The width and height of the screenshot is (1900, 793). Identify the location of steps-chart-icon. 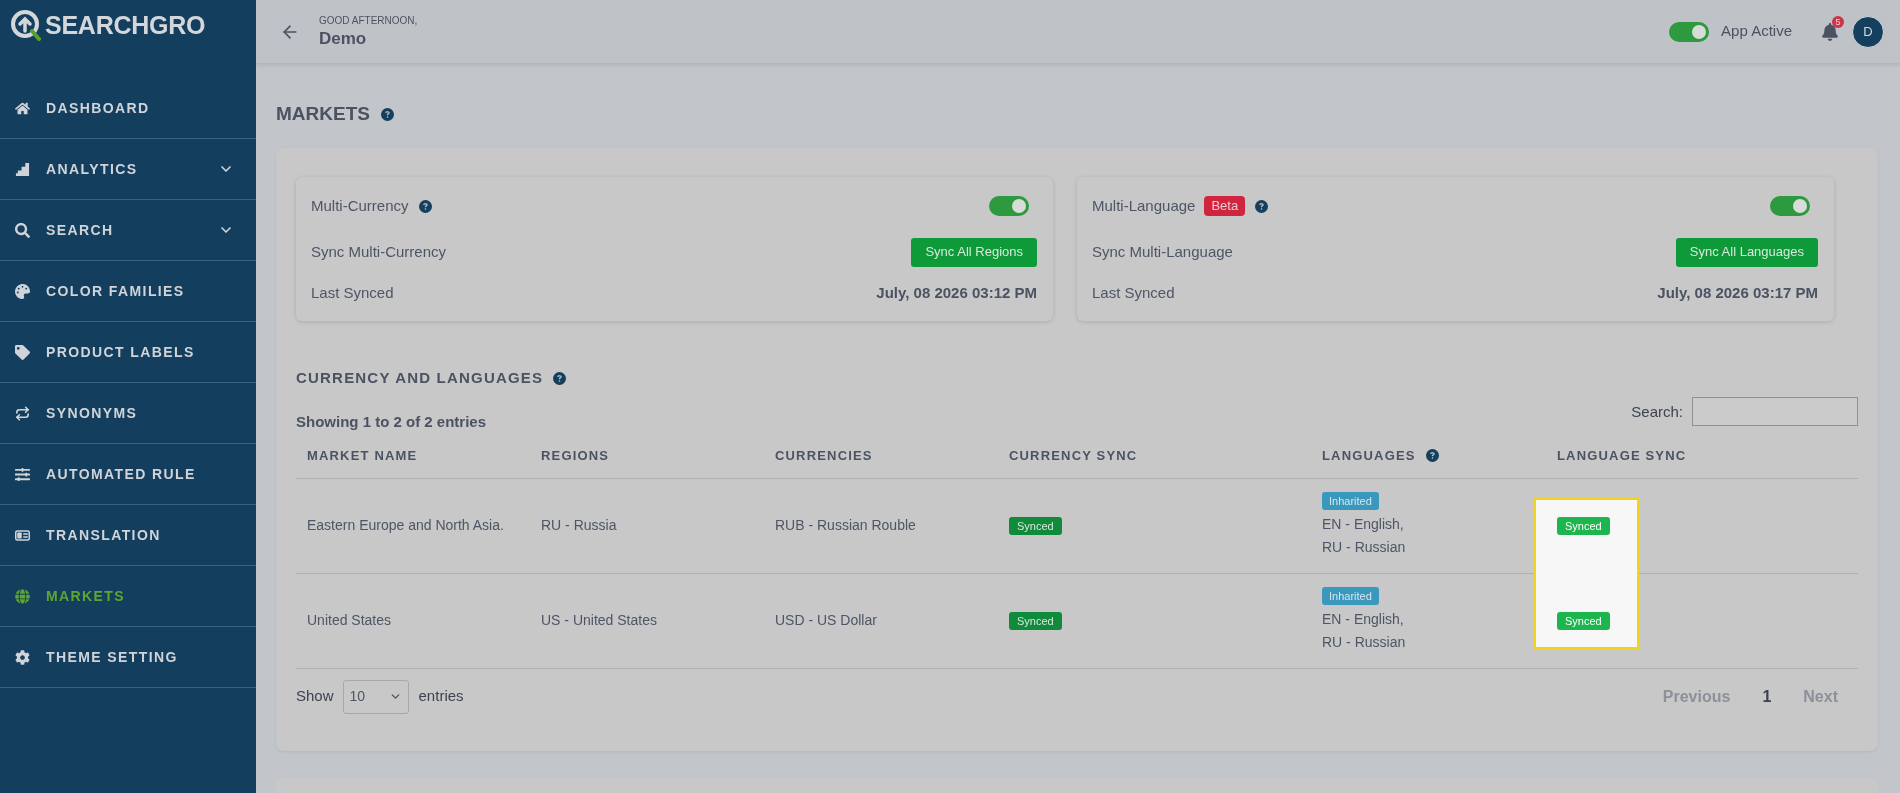
(22, 169).